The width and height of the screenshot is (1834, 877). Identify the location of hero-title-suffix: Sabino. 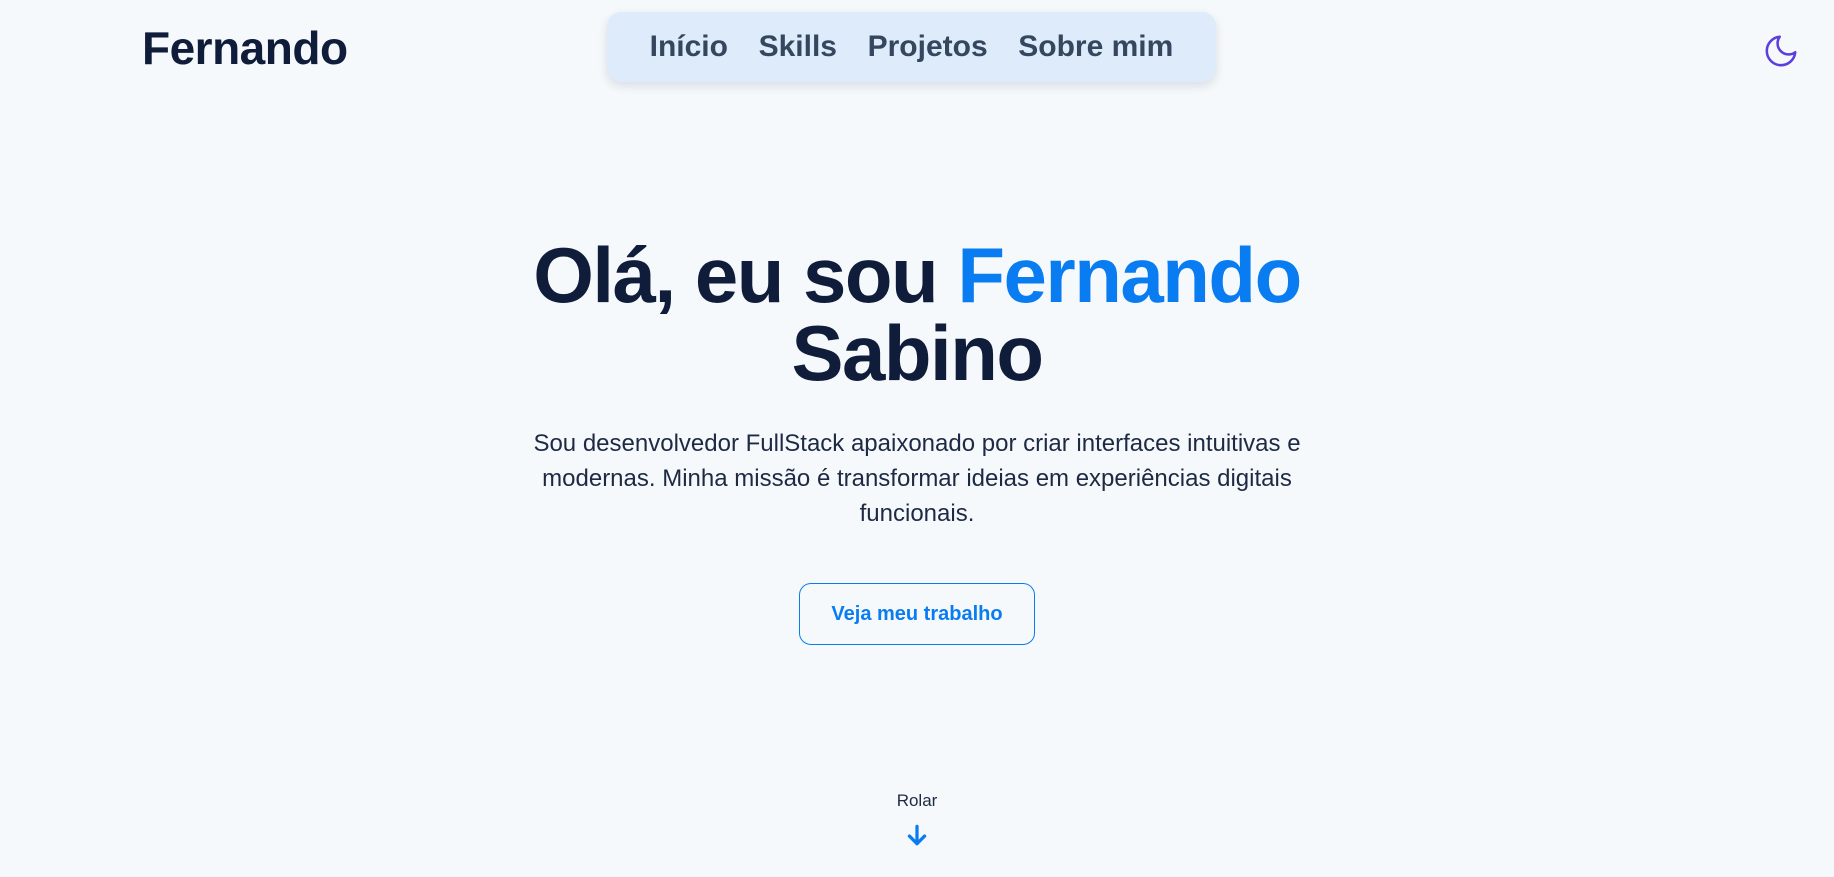
(917, 353).